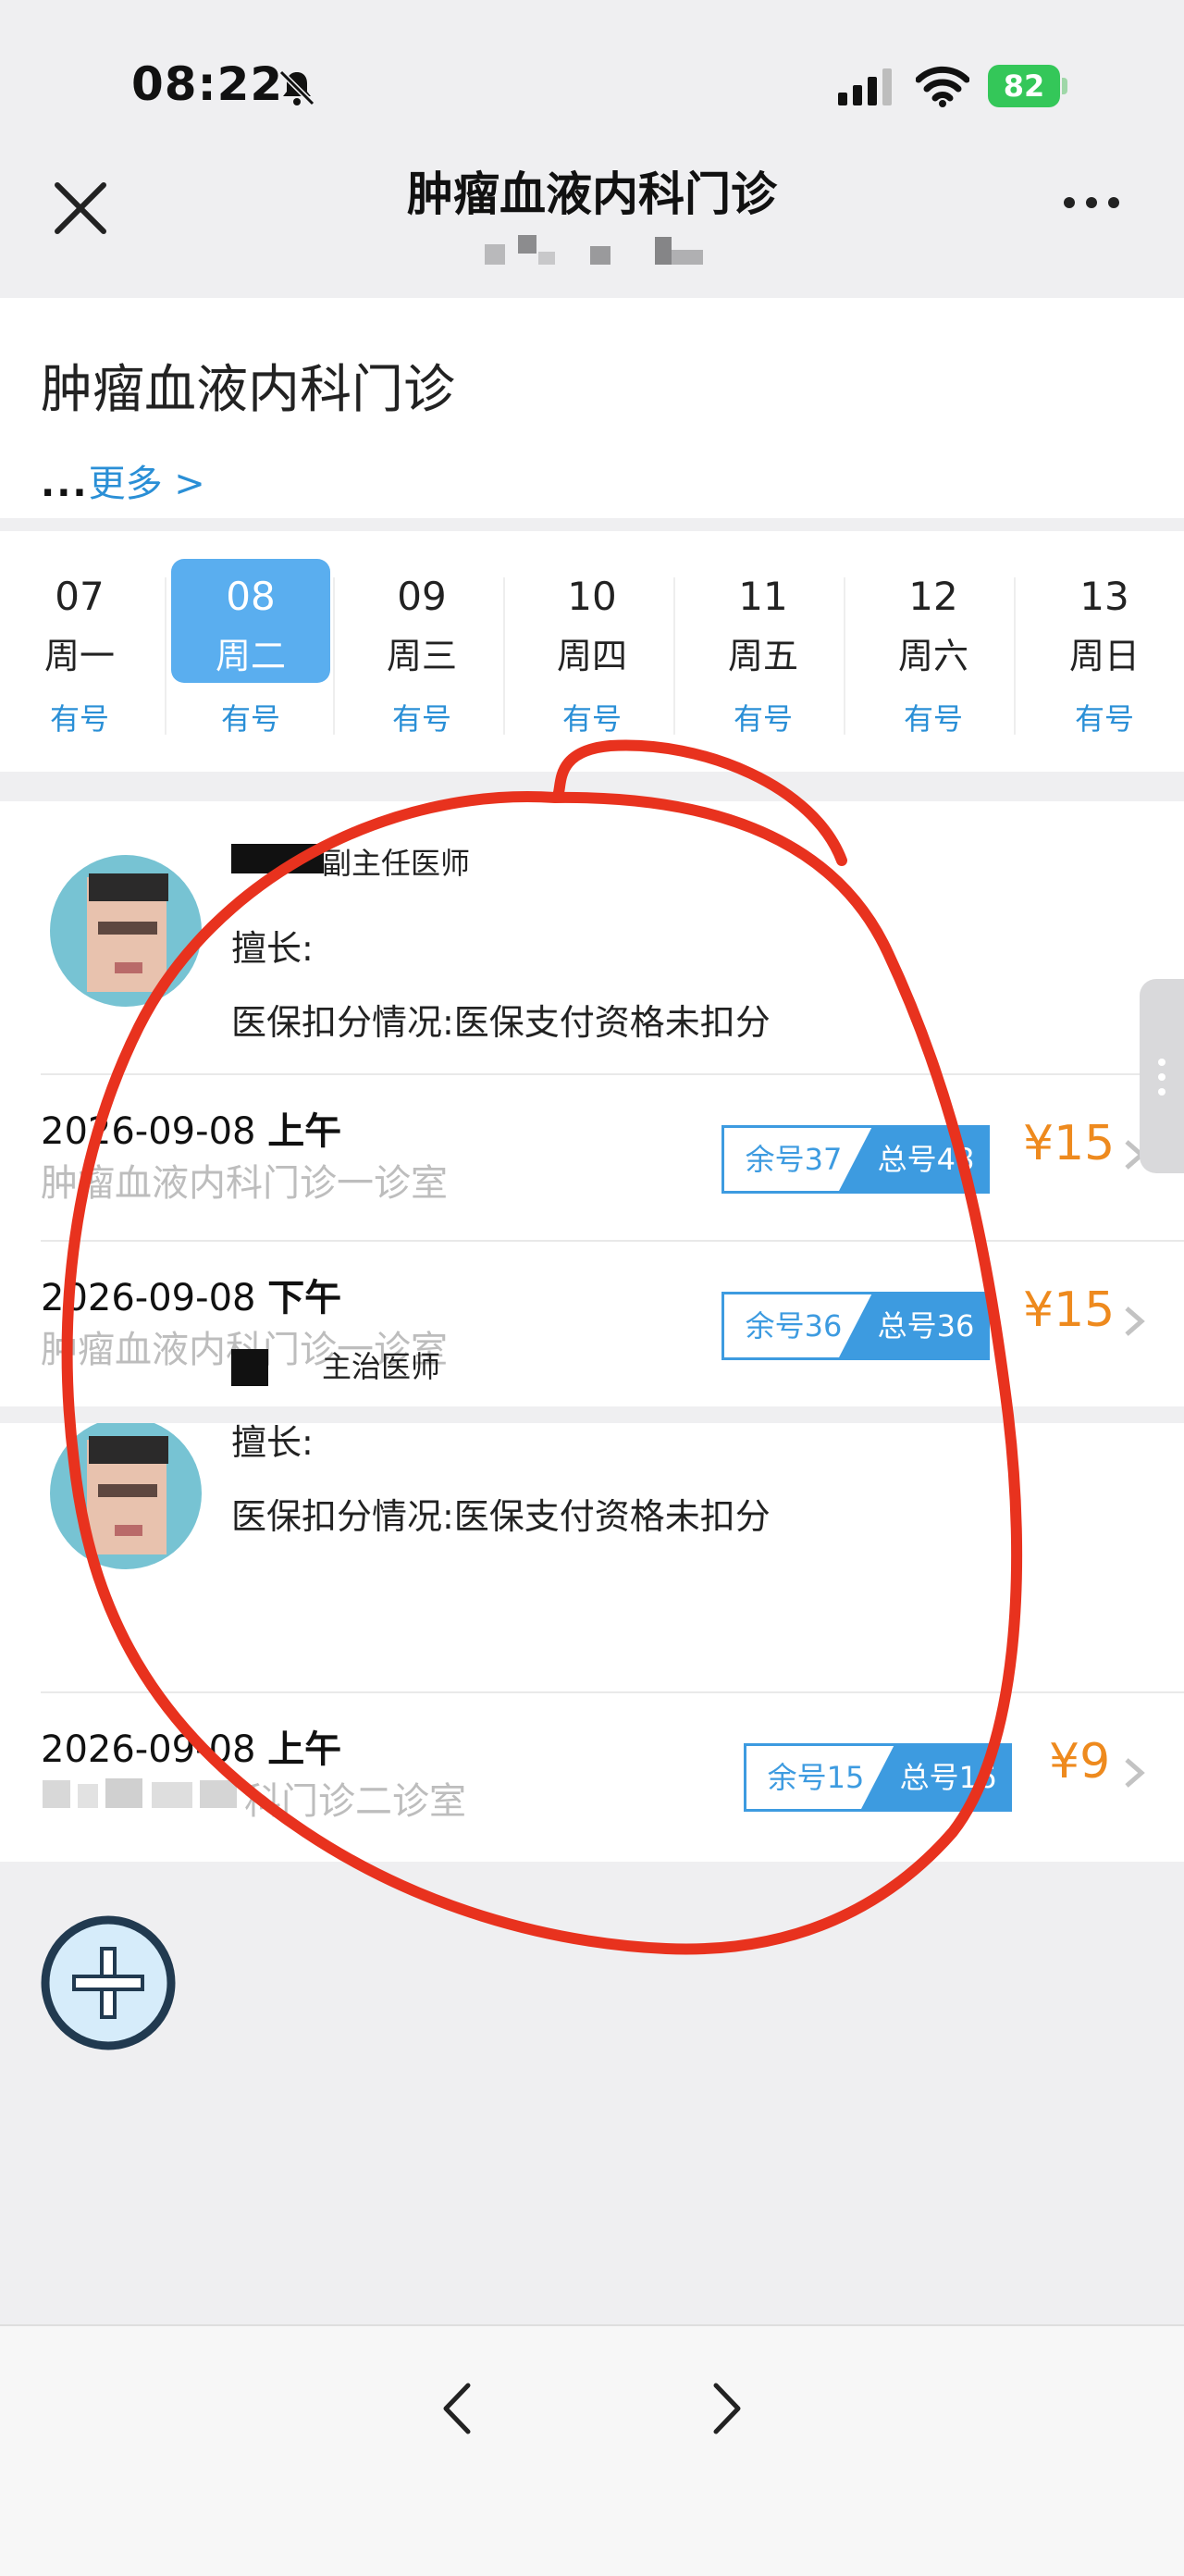 This screenshot has width=1184, height=2576. I want to click on date-item-10: 10 周四有号, so click(592, 656).